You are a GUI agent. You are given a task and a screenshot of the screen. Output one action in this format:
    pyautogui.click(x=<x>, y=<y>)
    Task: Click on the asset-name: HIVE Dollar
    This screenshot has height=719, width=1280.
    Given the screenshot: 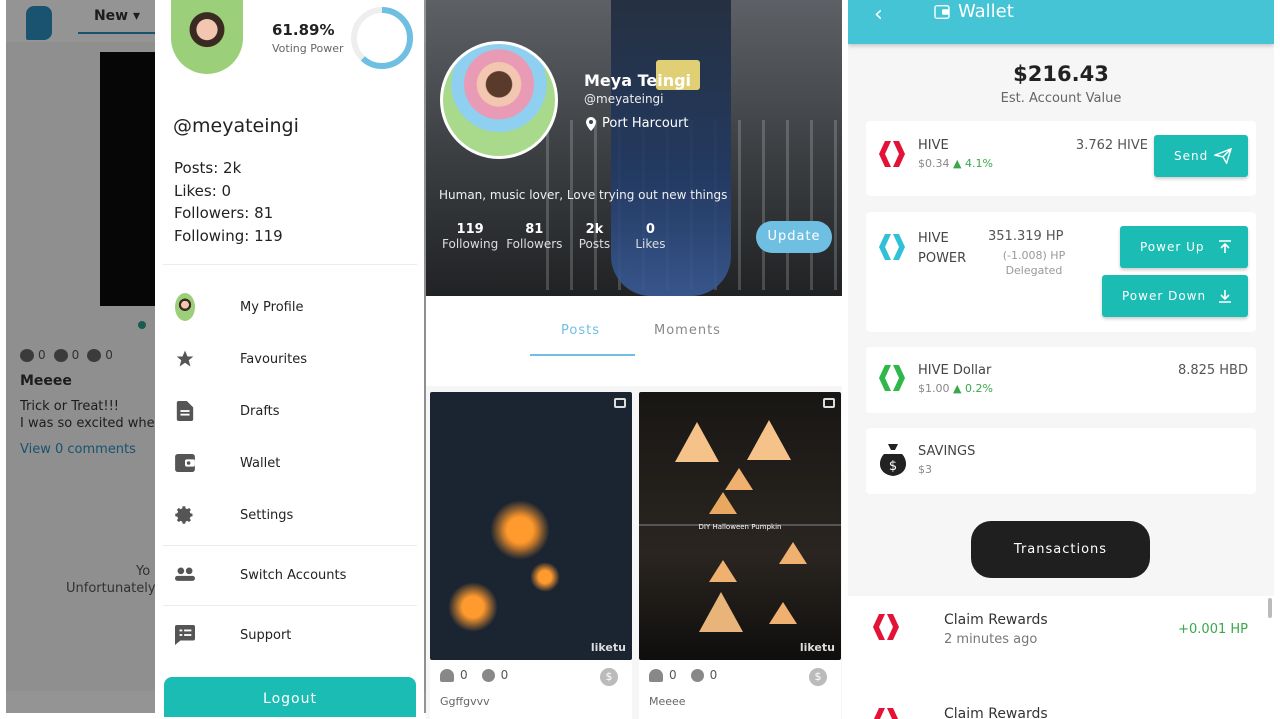 What is the action you would take?
    pyautogui.click(x=955, y=370)
    